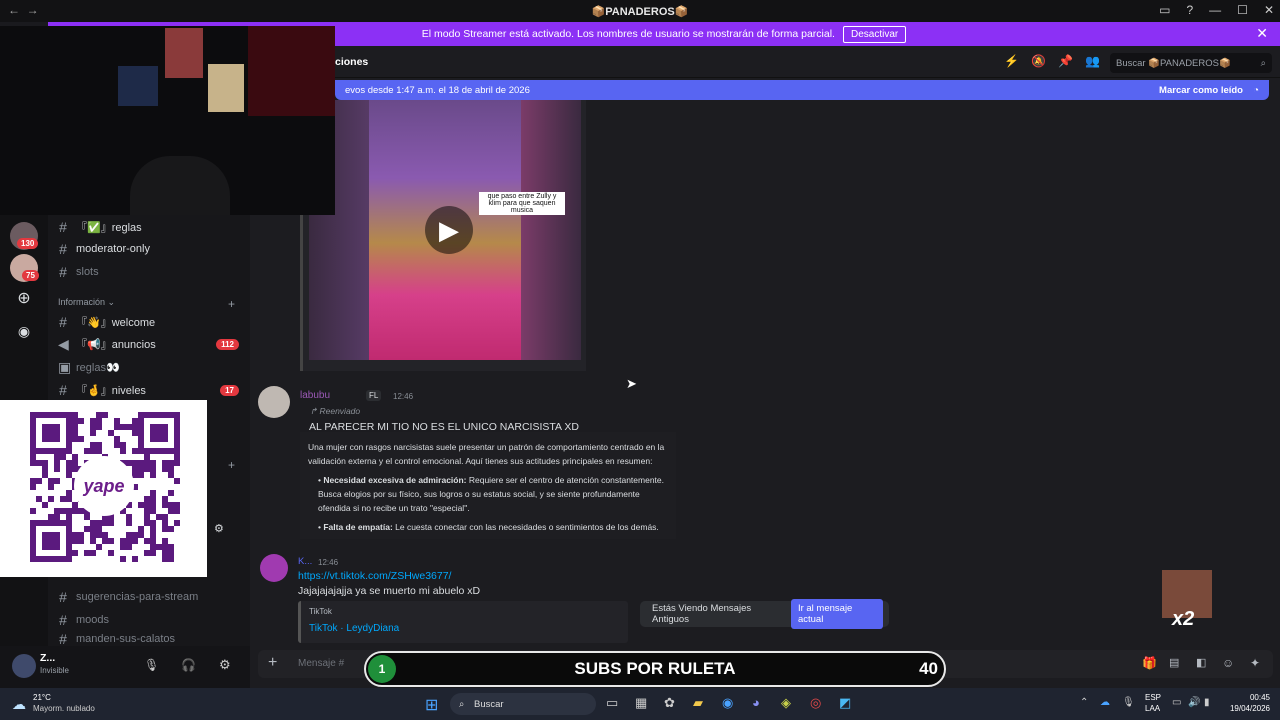 Image resolution: width=1280 pixels, height=720 pixels. Describe the element at coordinates (669, 703) in the screenshot. I see `copilot-icon: ✿` at that location.